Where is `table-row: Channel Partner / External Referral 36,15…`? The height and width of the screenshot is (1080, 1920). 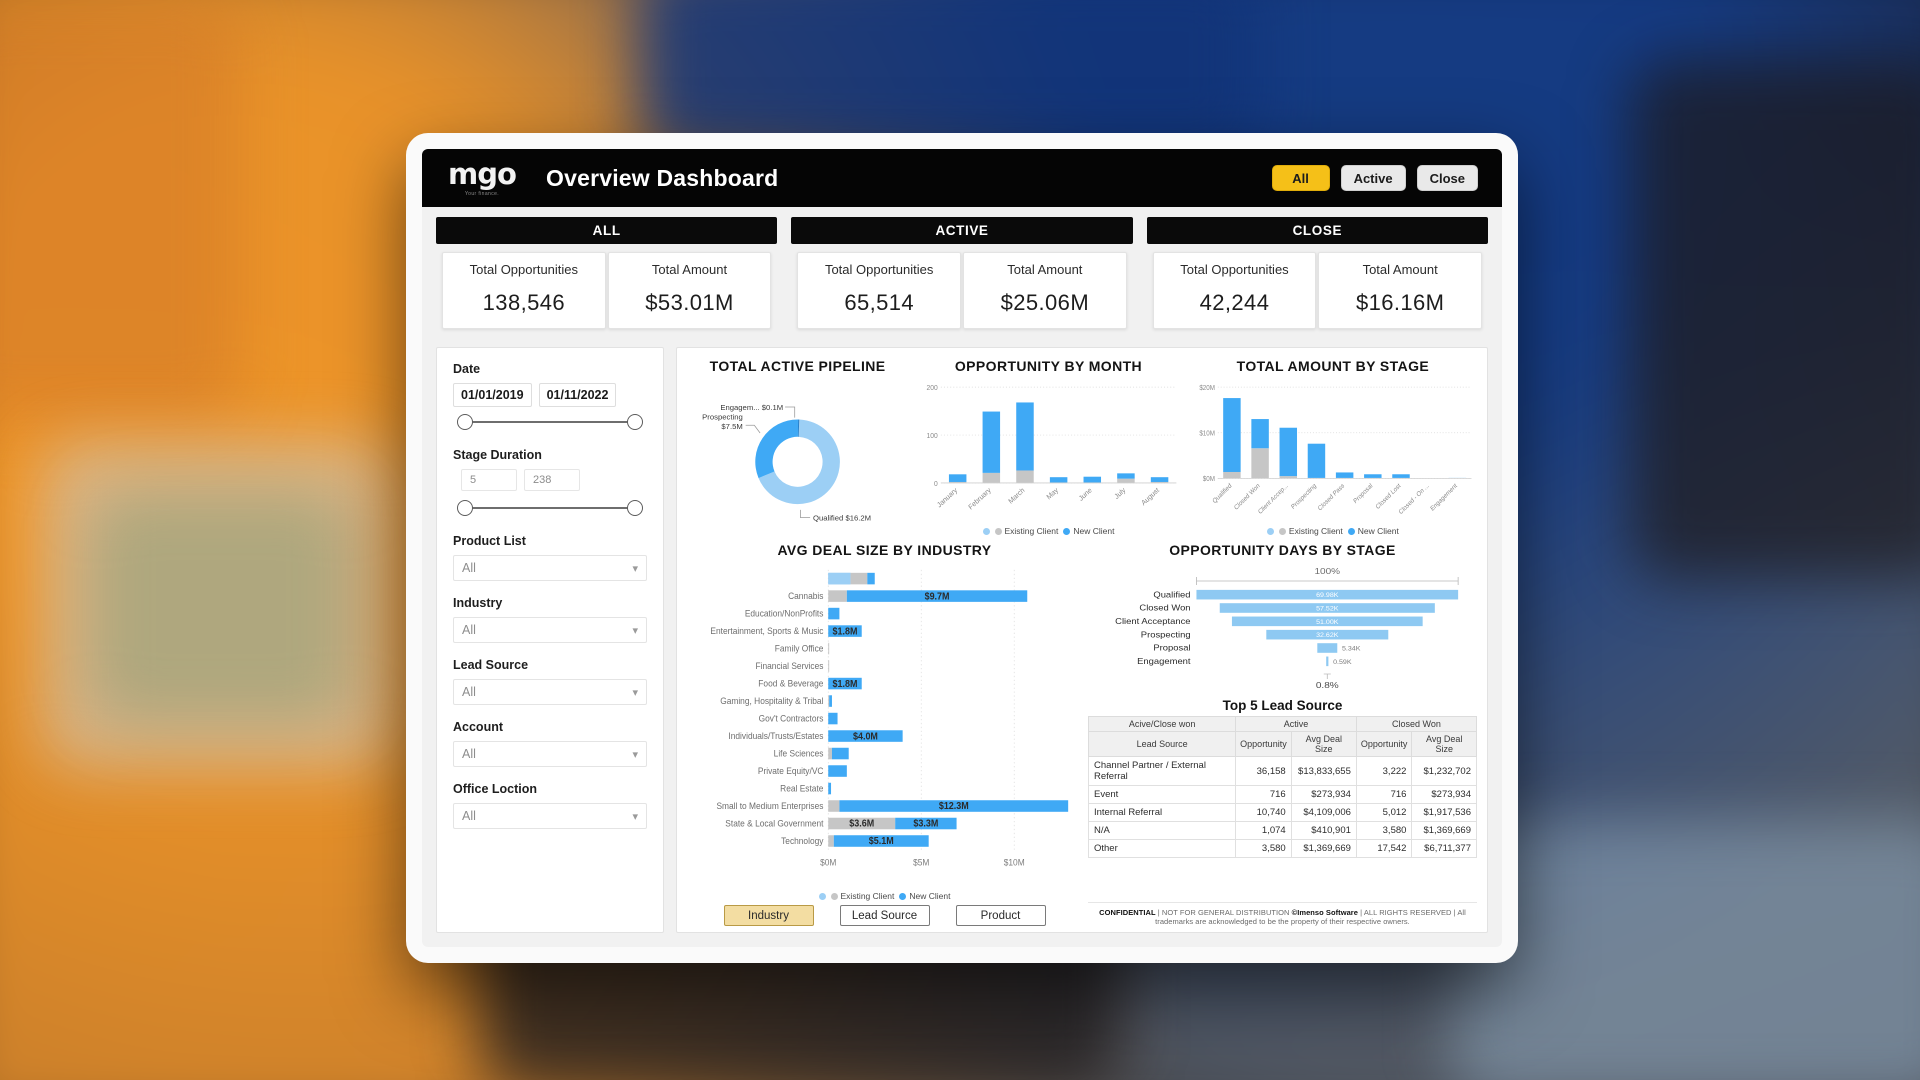
table-row: Channel Partner / External Referral 36,15… is located at coordinates (1282, 771).